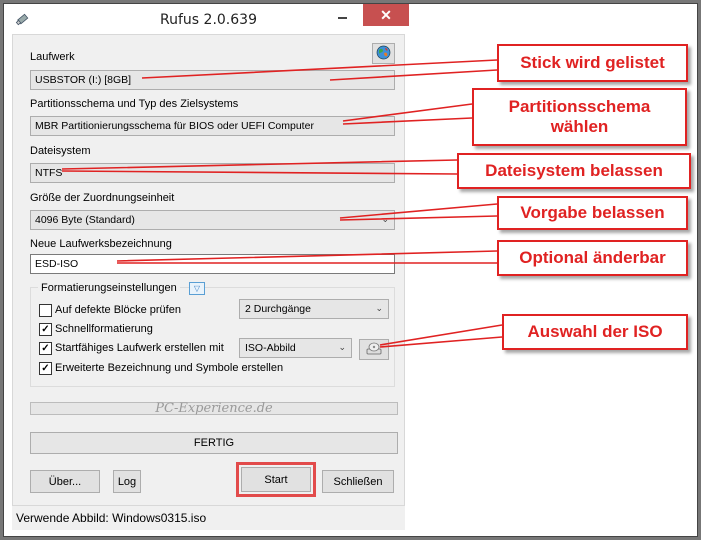 This screenshot has width=701, height=540. What do you see at coordinates (52, 57) in the screenshot?
I see `device-label: Laufwerk` at bounding box center [52, 57].